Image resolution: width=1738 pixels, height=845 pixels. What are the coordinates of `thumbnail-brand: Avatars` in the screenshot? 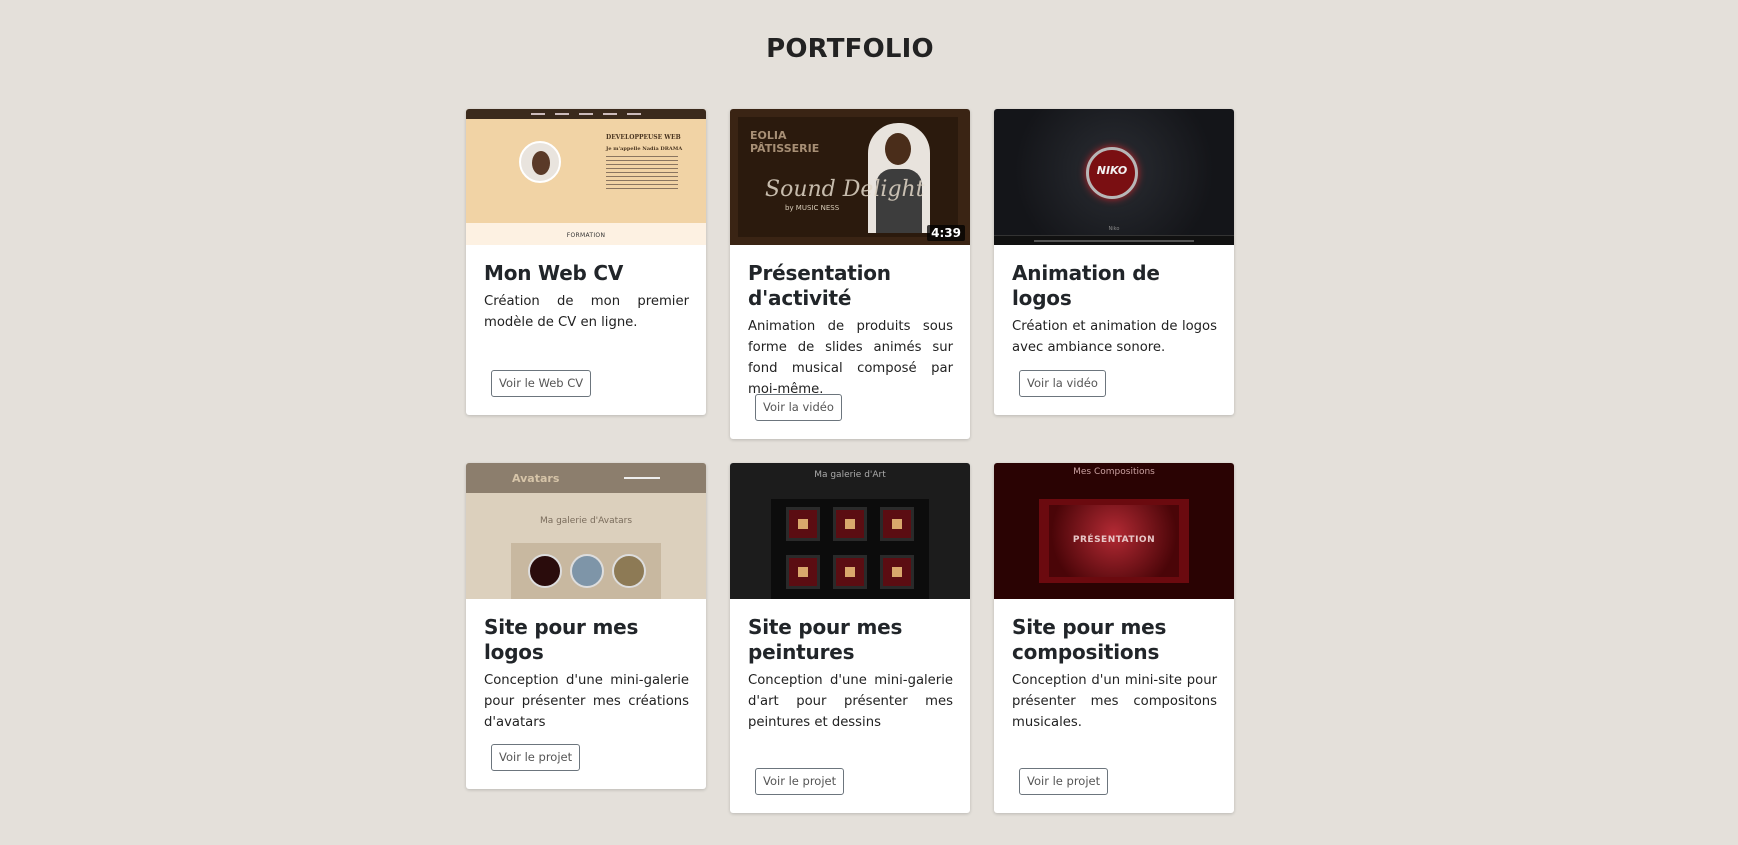 It's located at (536, 478).